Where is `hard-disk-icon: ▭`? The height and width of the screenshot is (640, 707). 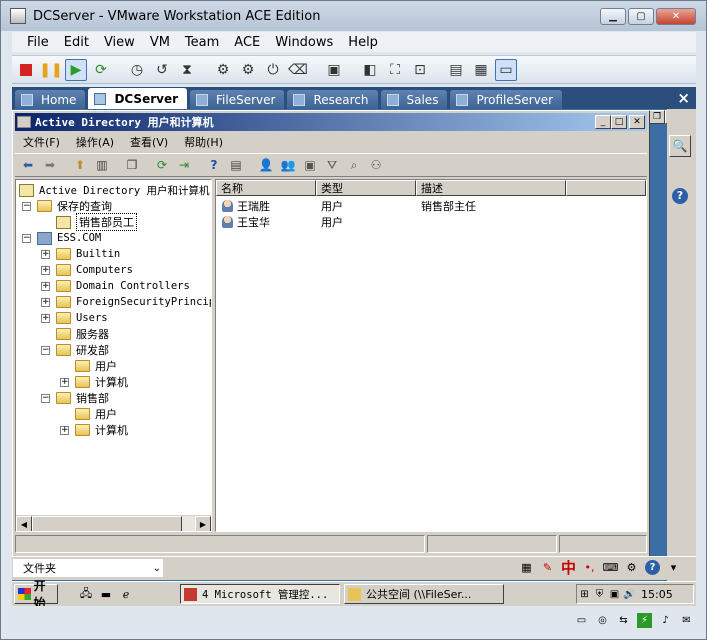 hard-disk-icon: ▭ is located at coordinates (581, 620).